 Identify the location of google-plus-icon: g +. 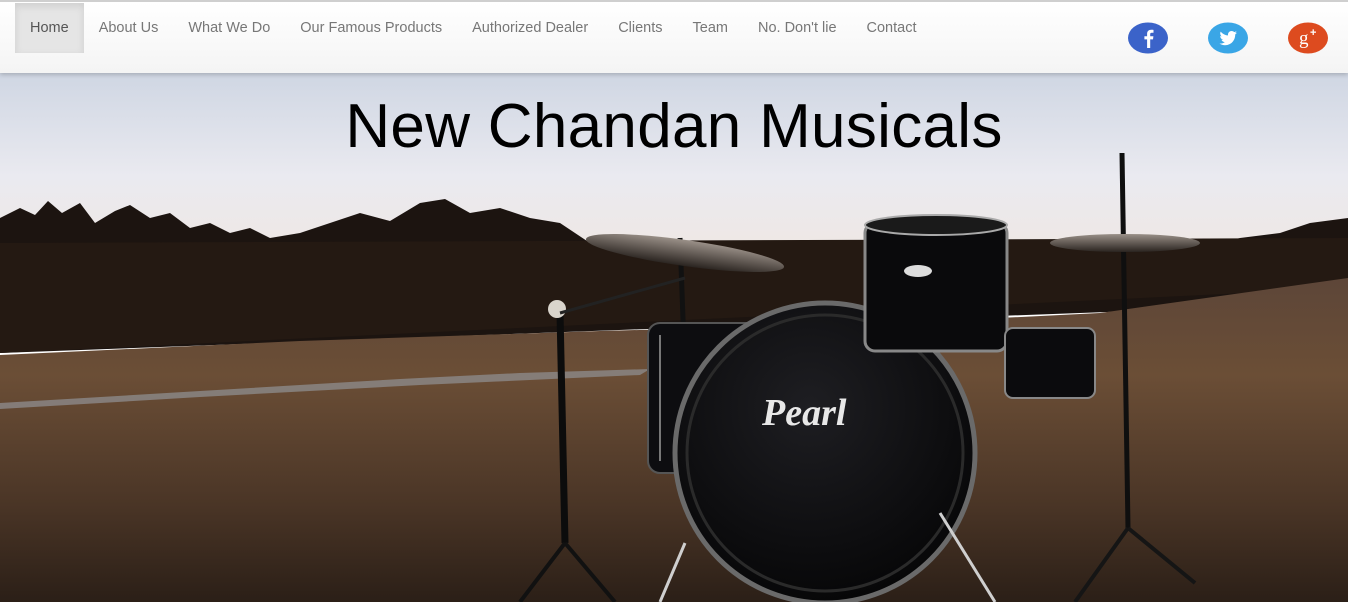
(1308, 38).